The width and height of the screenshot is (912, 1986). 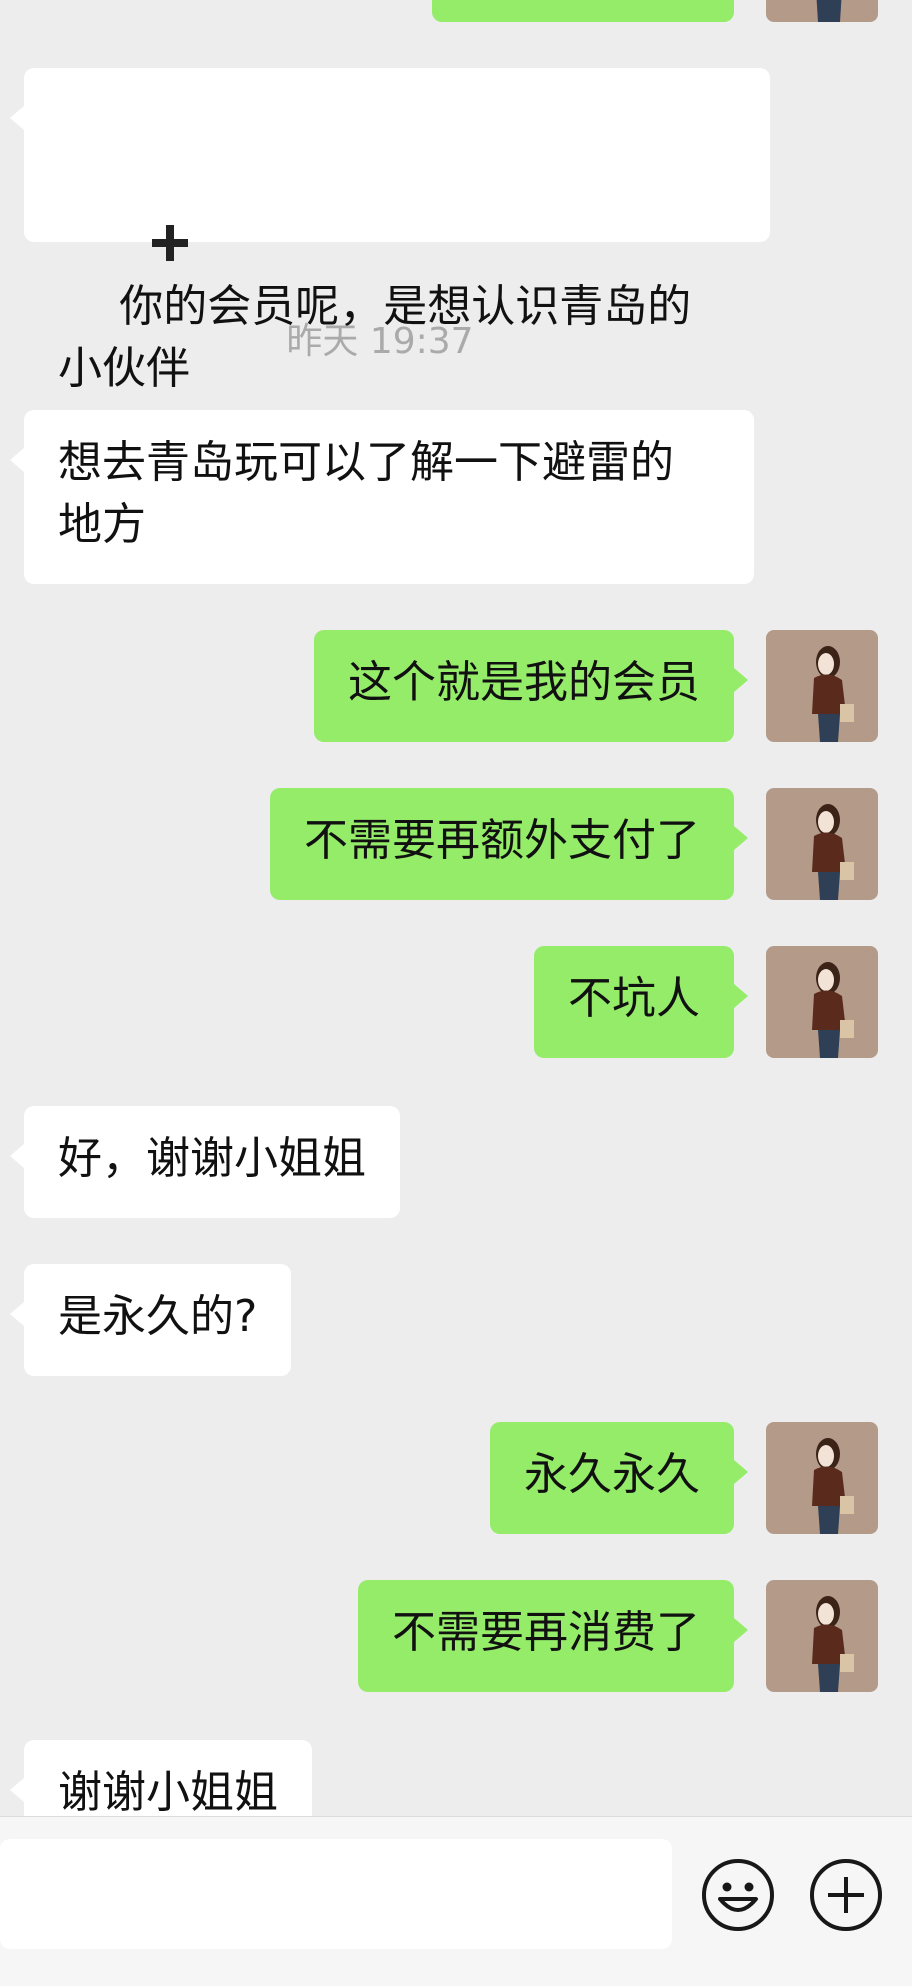 I want to click on input-bar, so click(x=456, y=1901).